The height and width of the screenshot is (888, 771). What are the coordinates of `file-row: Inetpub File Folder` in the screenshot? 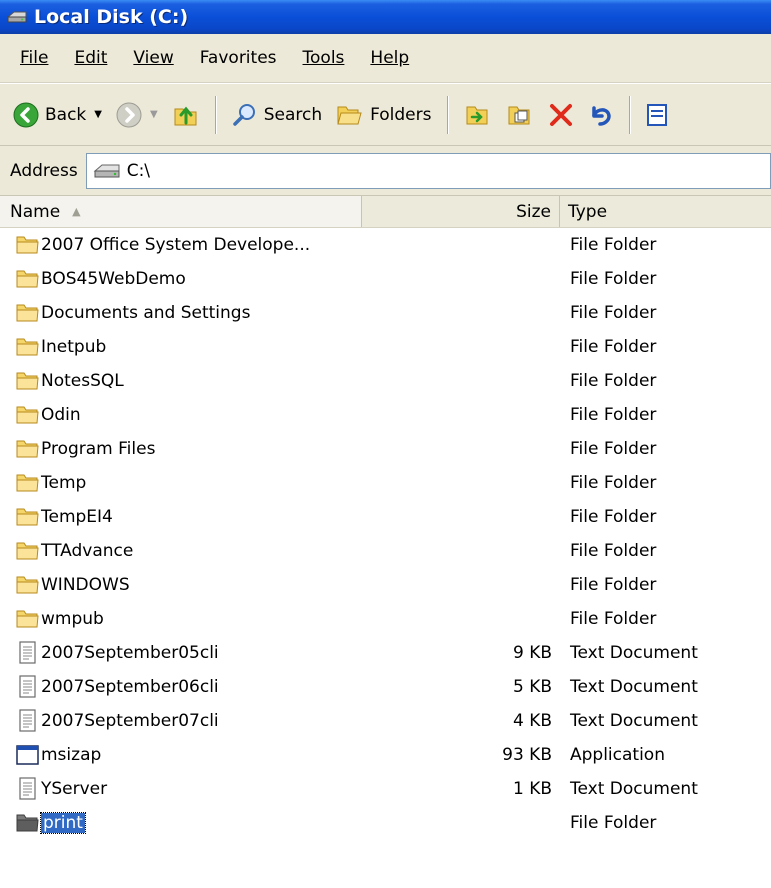 It's located at (385, 347).